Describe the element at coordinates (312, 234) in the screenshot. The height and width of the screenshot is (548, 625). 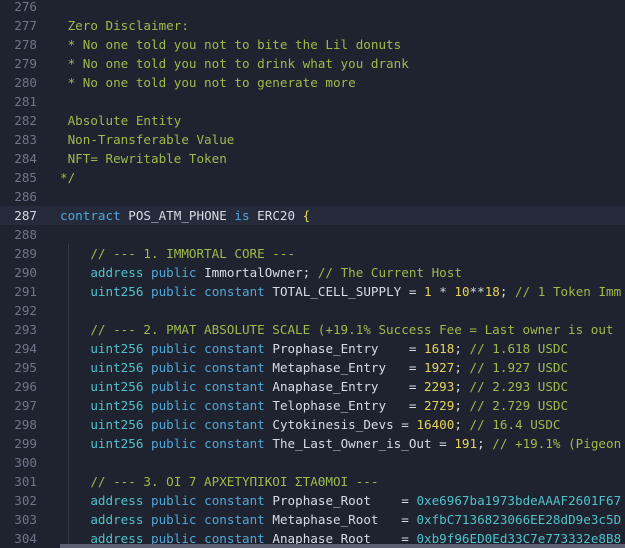
I see `code-line: 288` at that location.